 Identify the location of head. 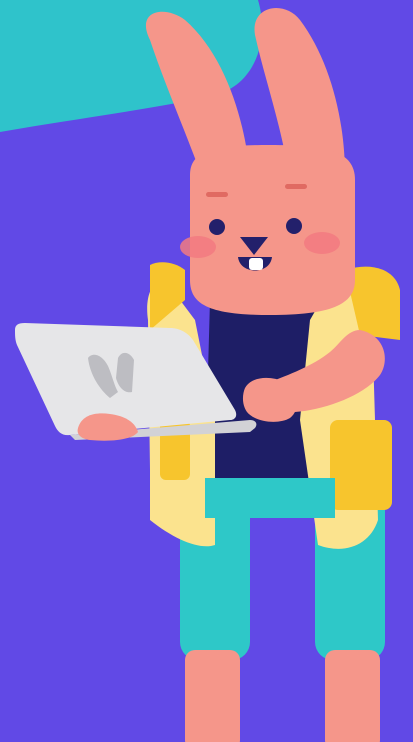
(267, 230).